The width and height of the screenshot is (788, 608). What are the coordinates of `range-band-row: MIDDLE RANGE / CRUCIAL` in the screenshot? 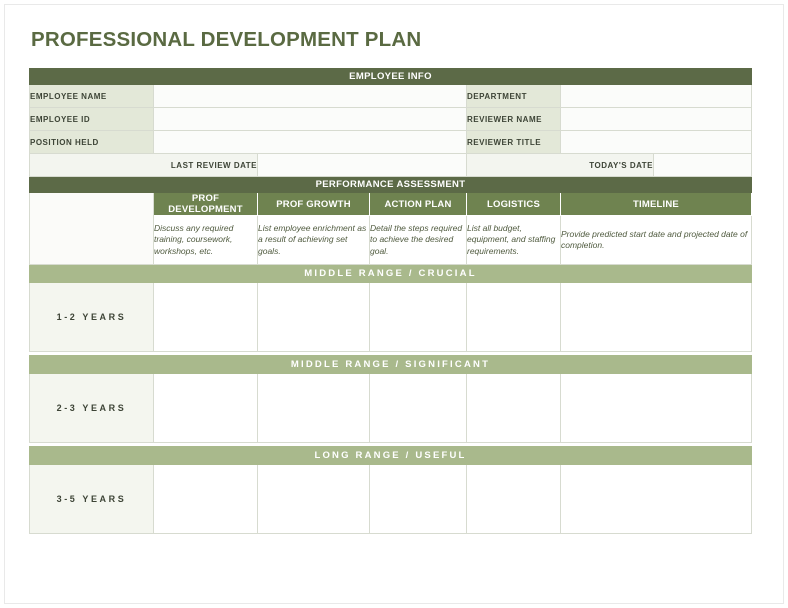 It's located at (390, 273).